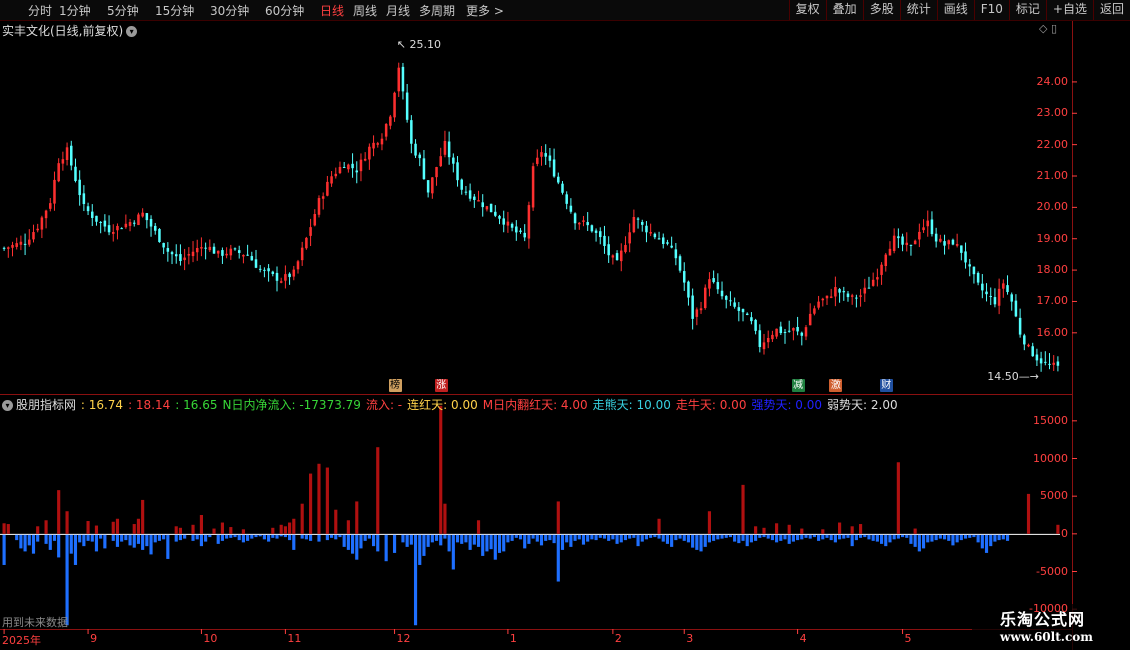  I want to click on tool-button-0: 复权, so click(807, 10).